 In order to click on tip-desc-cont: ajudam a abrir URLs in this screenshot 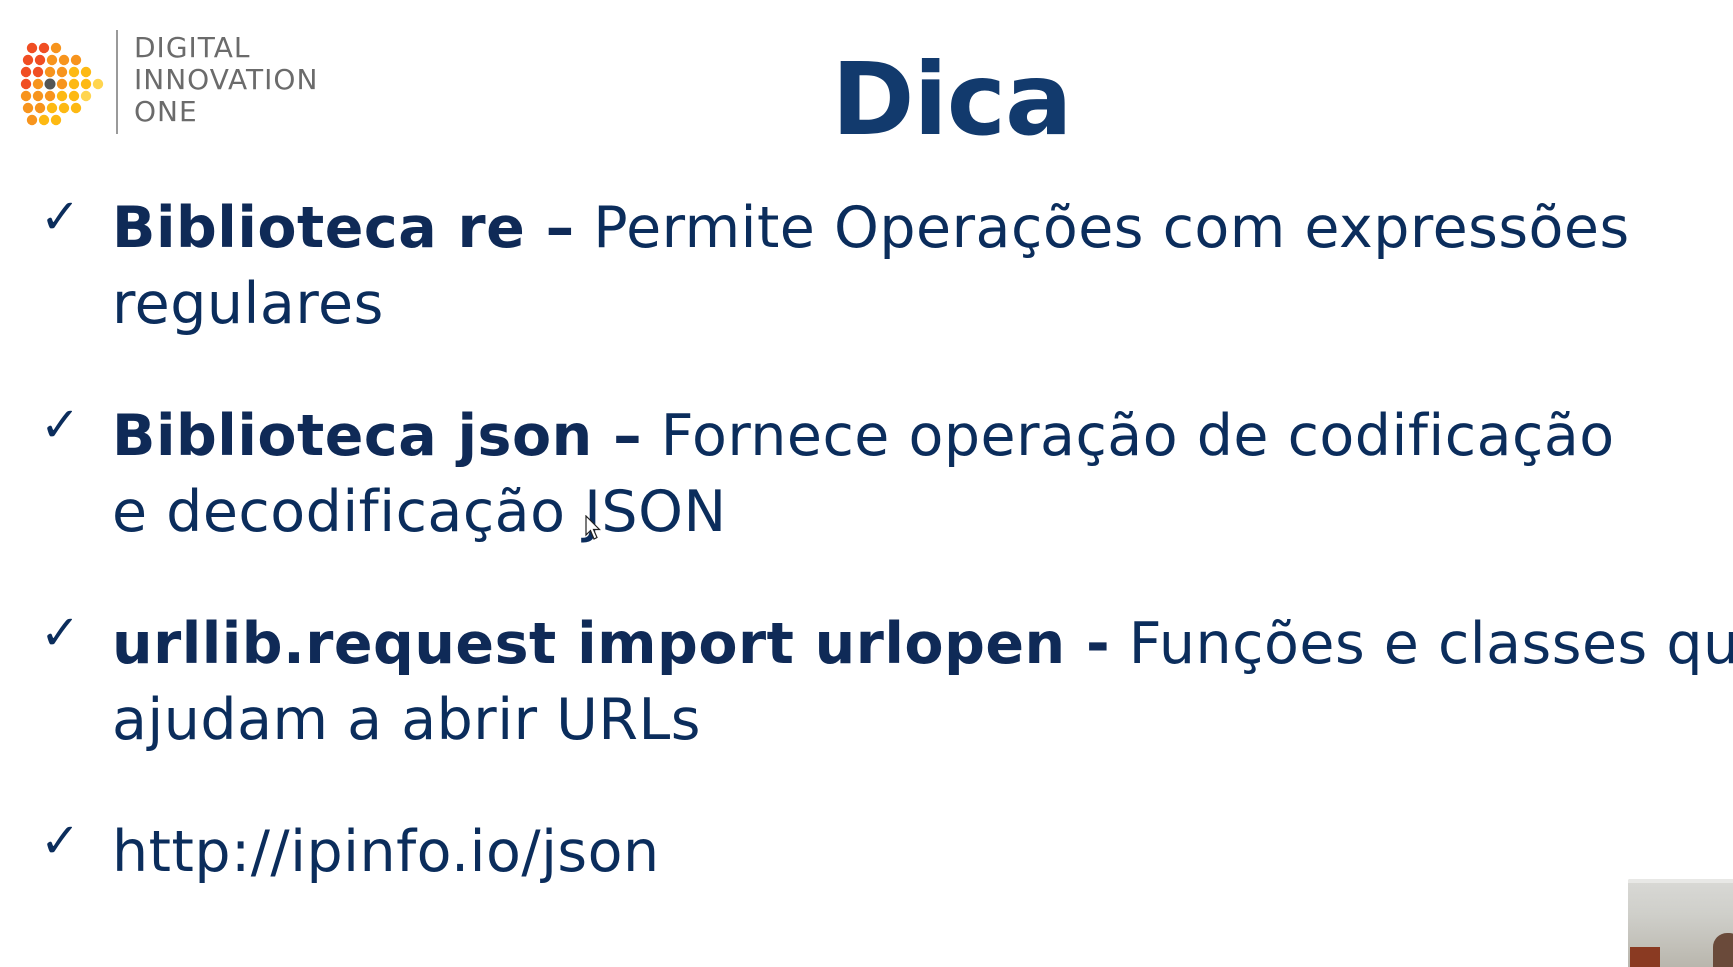, I will do `click(406, 720)`.